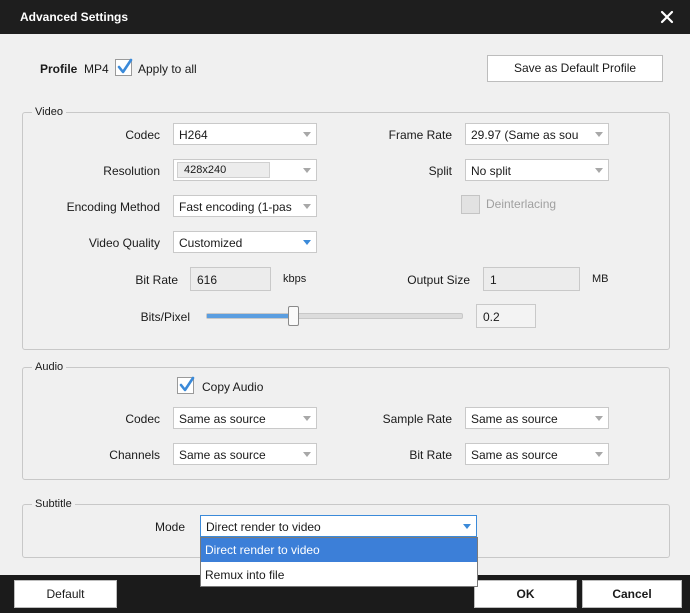 This screenshot has height=613, width=690. Describe the element at coordinates (74, 17) in the screenshot. I see `window-title: Advanced Settings` at that location.